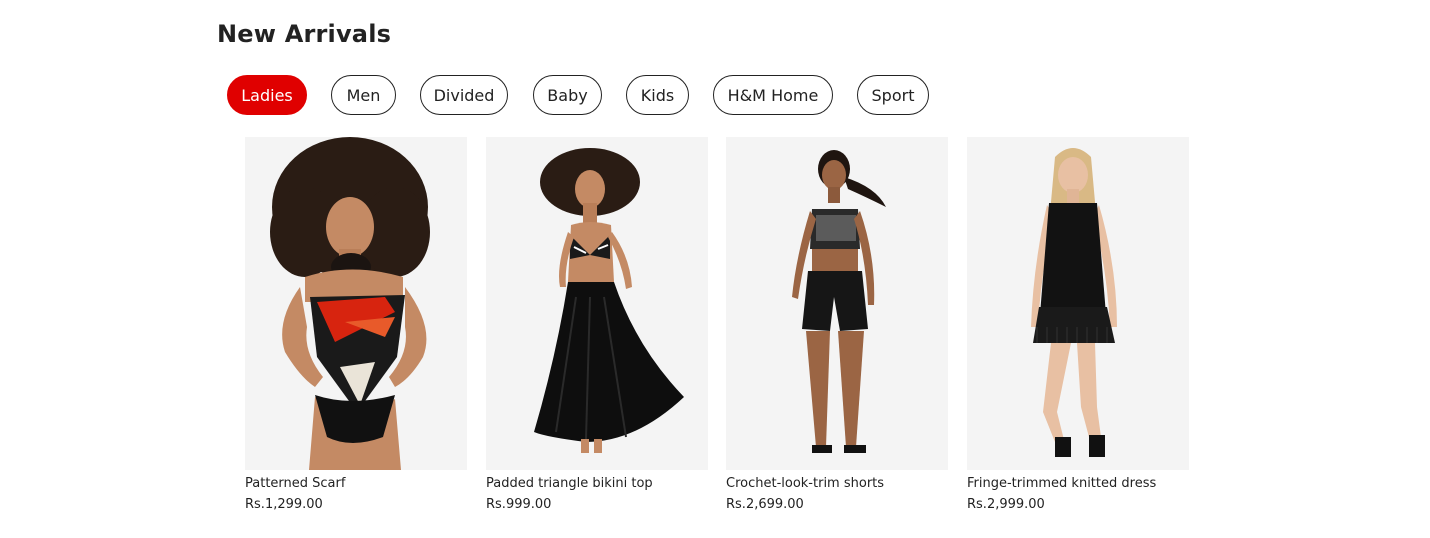 The width and height of the screenshot is (1430, 538). I want to click on tab-men: Men, so click(363, 95).